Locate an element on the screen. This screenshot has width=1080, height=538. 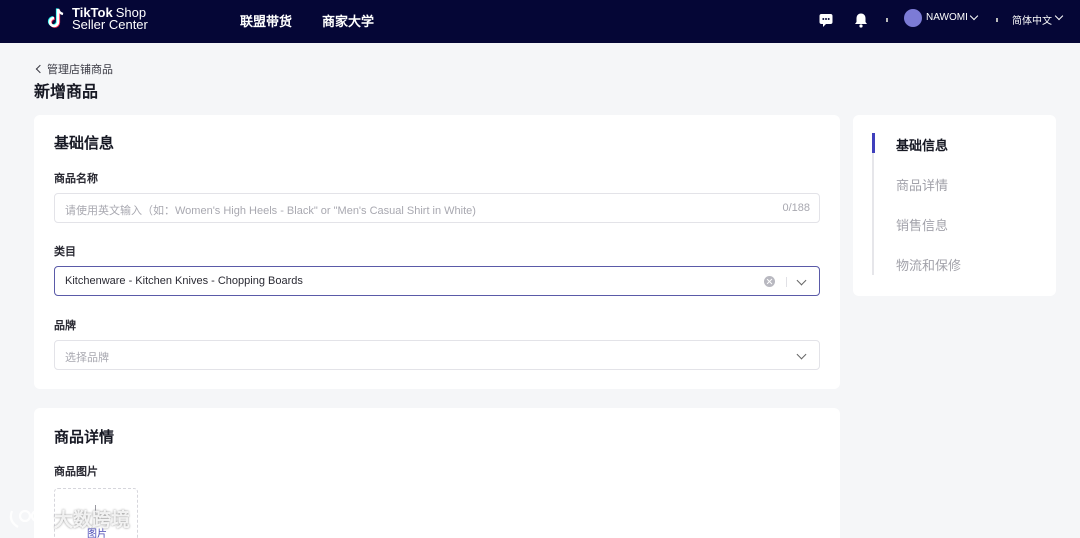
tiktok-shop-logo: TikTok Shop Seller Center is located at coordinates (97, 19).